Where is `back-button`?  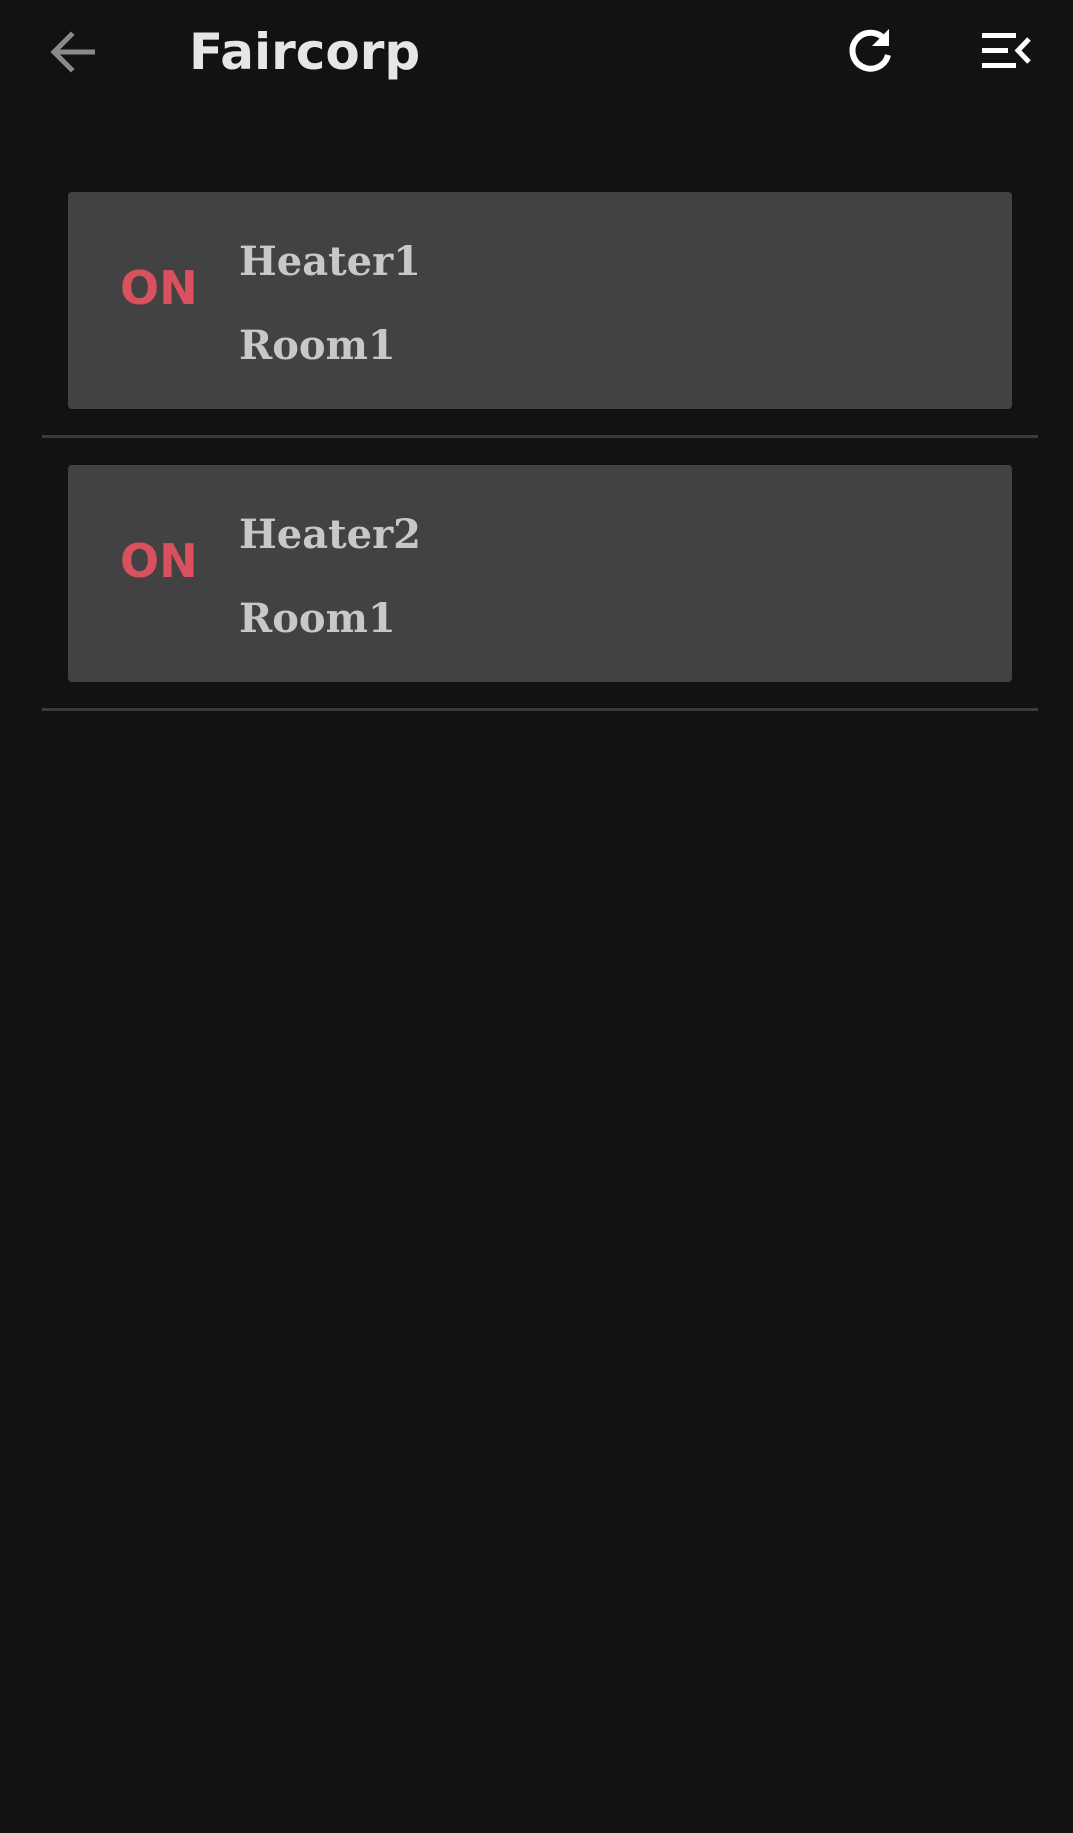 back-button is located at coordinates (72, 52).